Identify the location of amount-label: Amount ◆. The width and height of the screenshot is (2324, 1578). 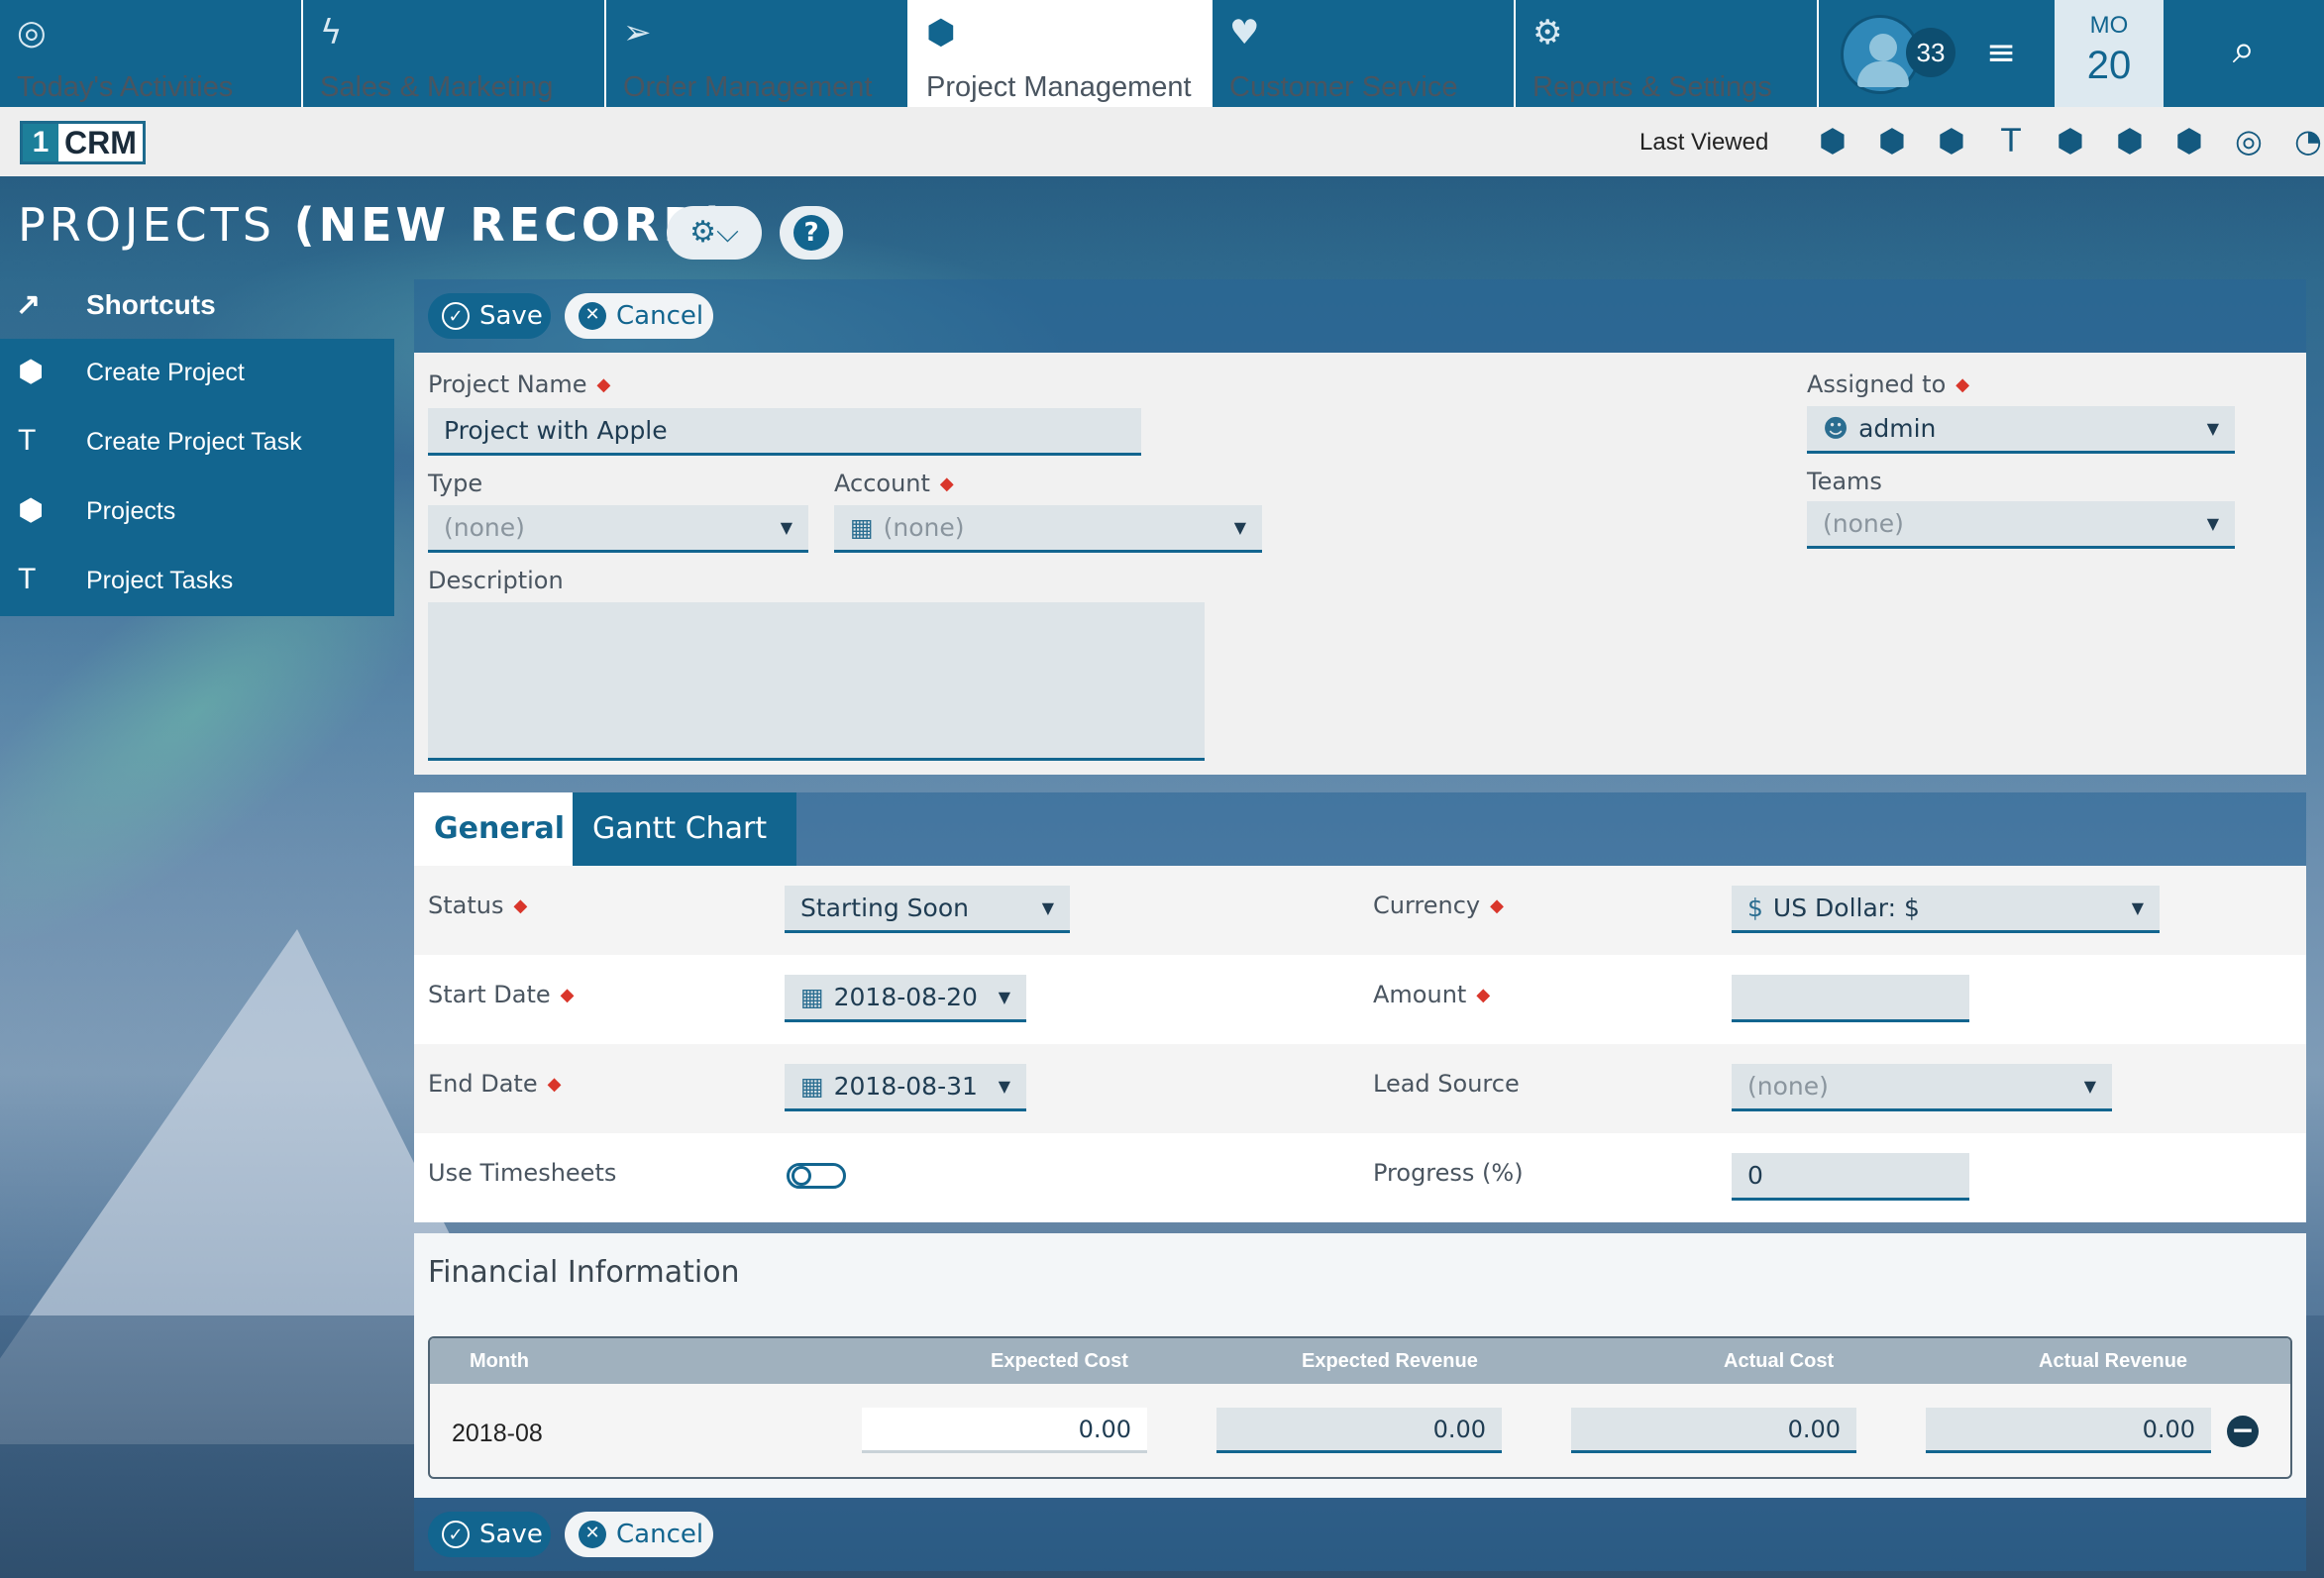
(1432, 994).